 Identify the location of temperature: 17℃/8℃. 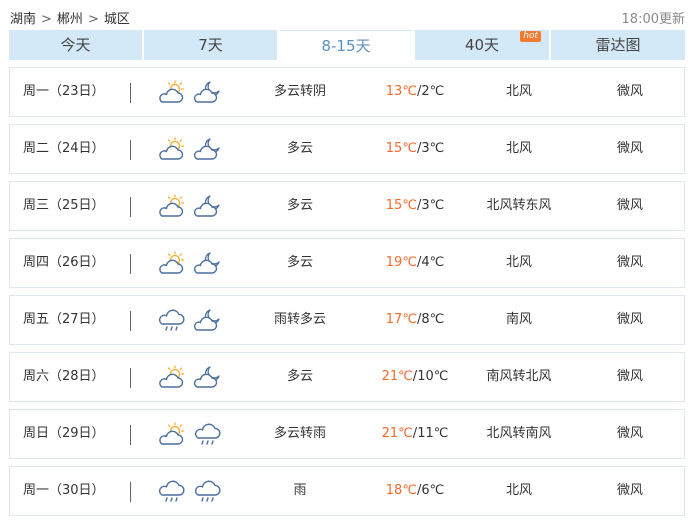
(415, 320).